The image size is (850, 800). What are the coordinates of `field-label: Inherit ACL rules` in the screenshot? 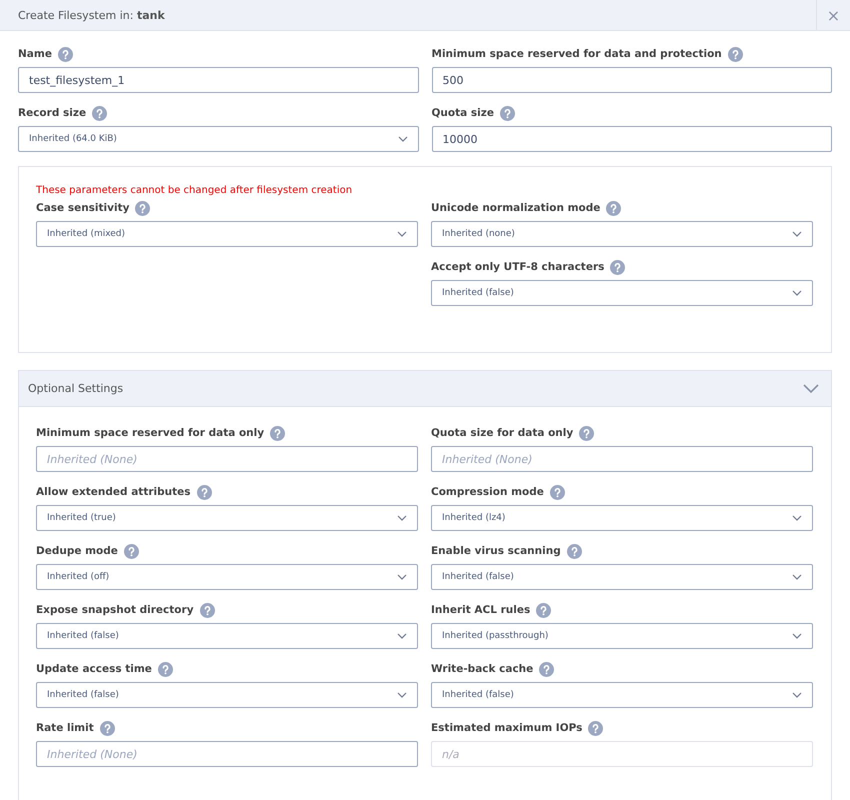 It's located at (480, 610).